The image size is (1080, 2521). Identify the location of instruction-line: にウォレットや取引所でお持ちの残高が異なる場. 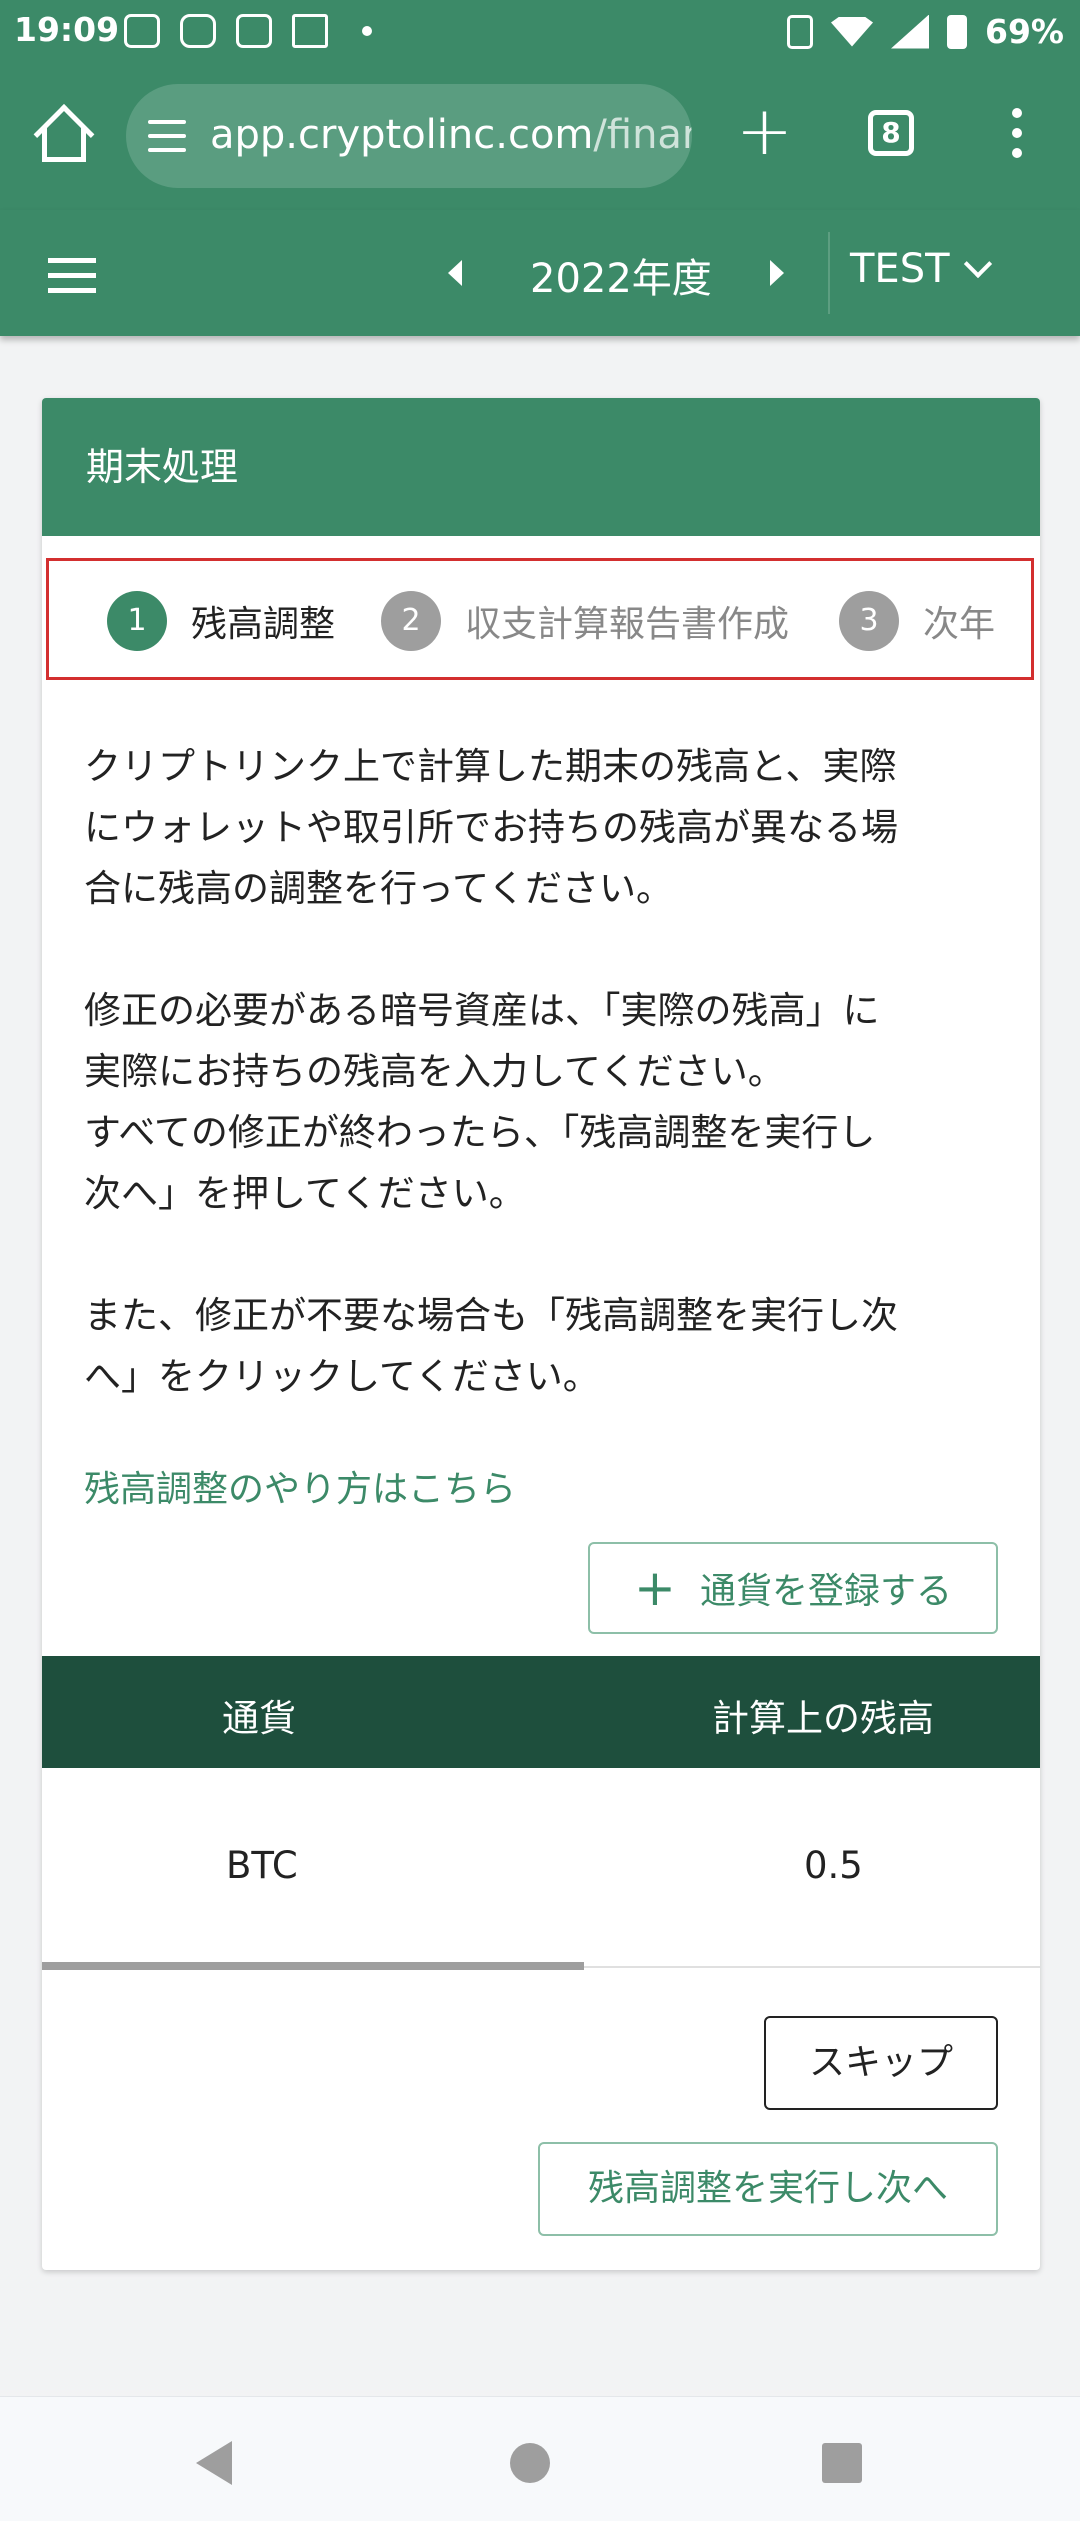
(491, 827).